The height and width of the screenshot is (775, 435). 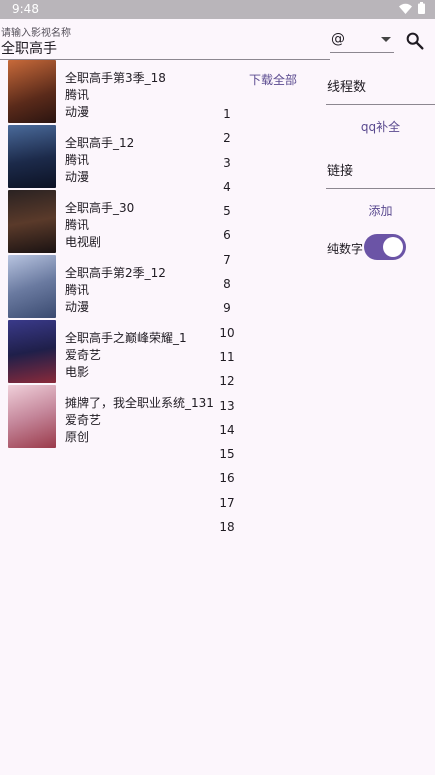 What do you see at coordinates (83, 242) in the screenshot?
I see `result-type: 电视剧` at bounding box center [83, 242].